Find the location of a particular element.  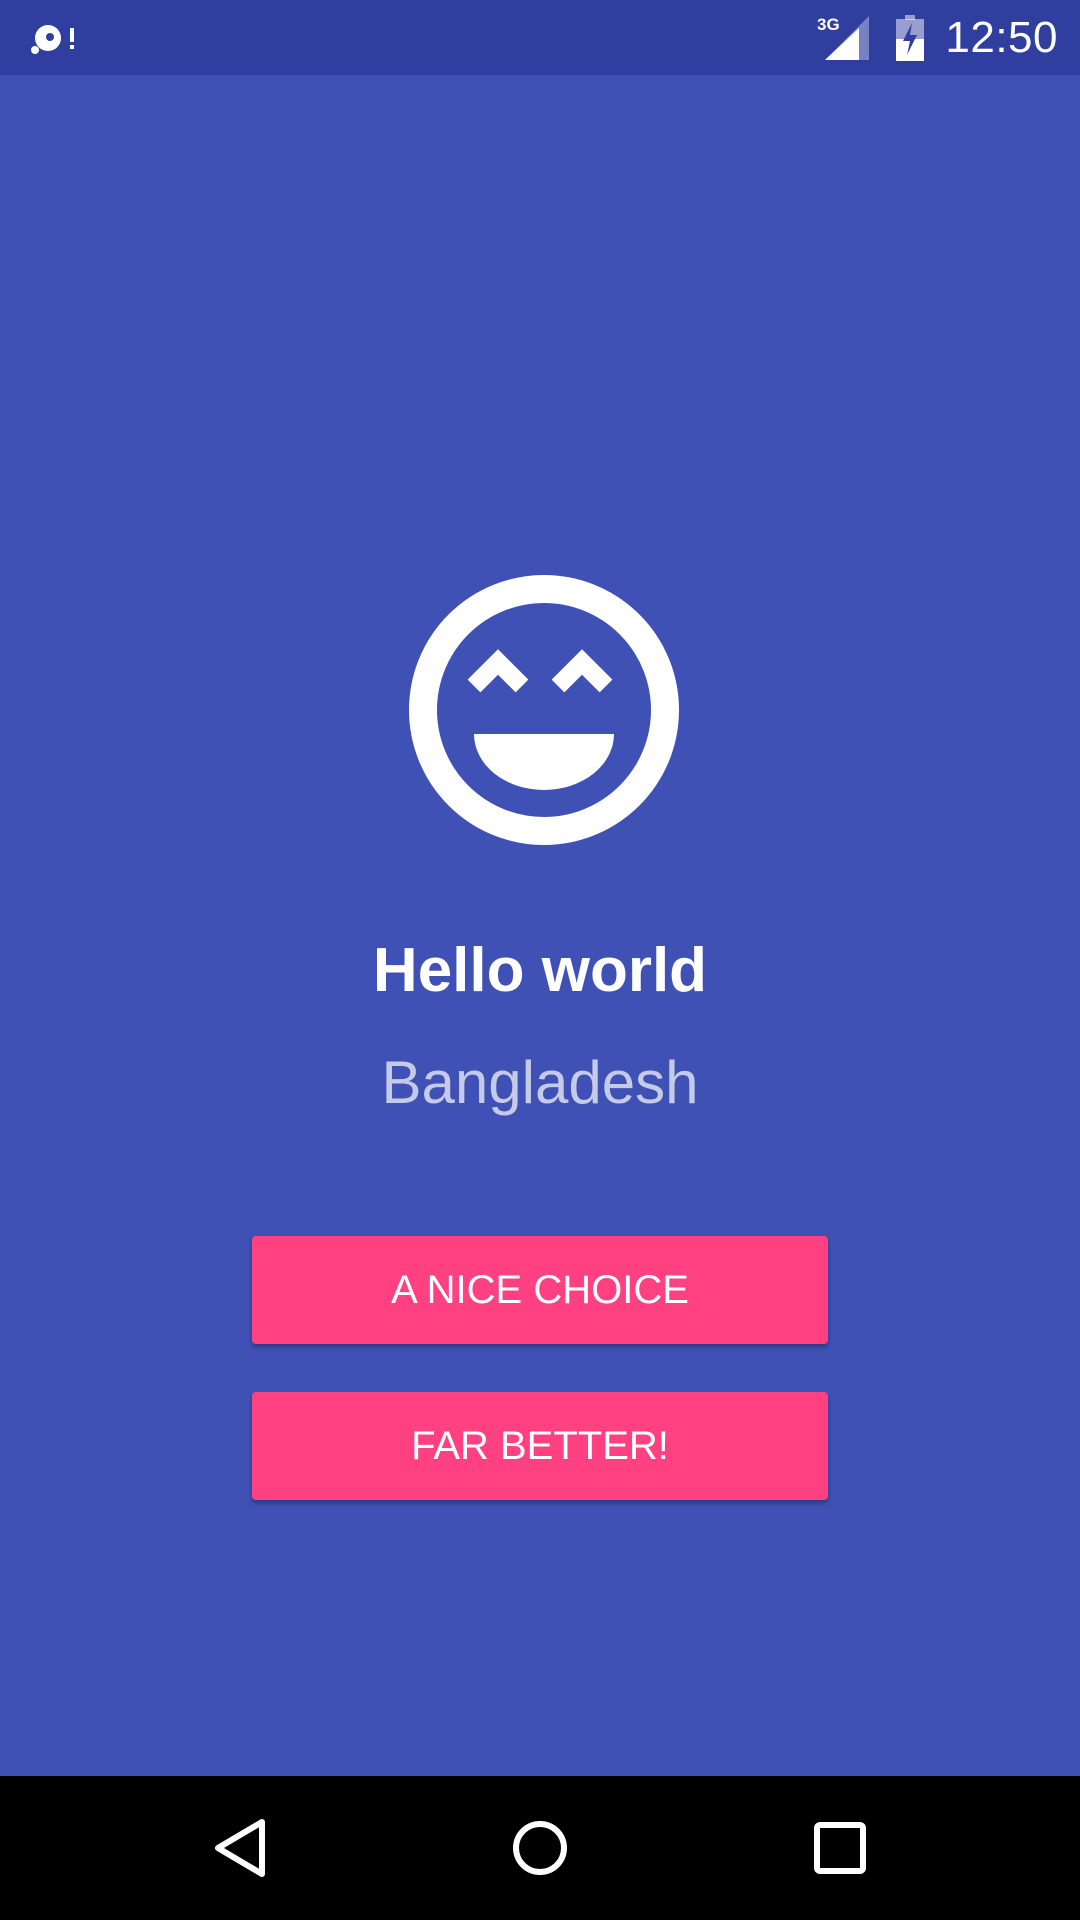

far-better-button: FAR BETTER! is located at coordinates (540, 1446).